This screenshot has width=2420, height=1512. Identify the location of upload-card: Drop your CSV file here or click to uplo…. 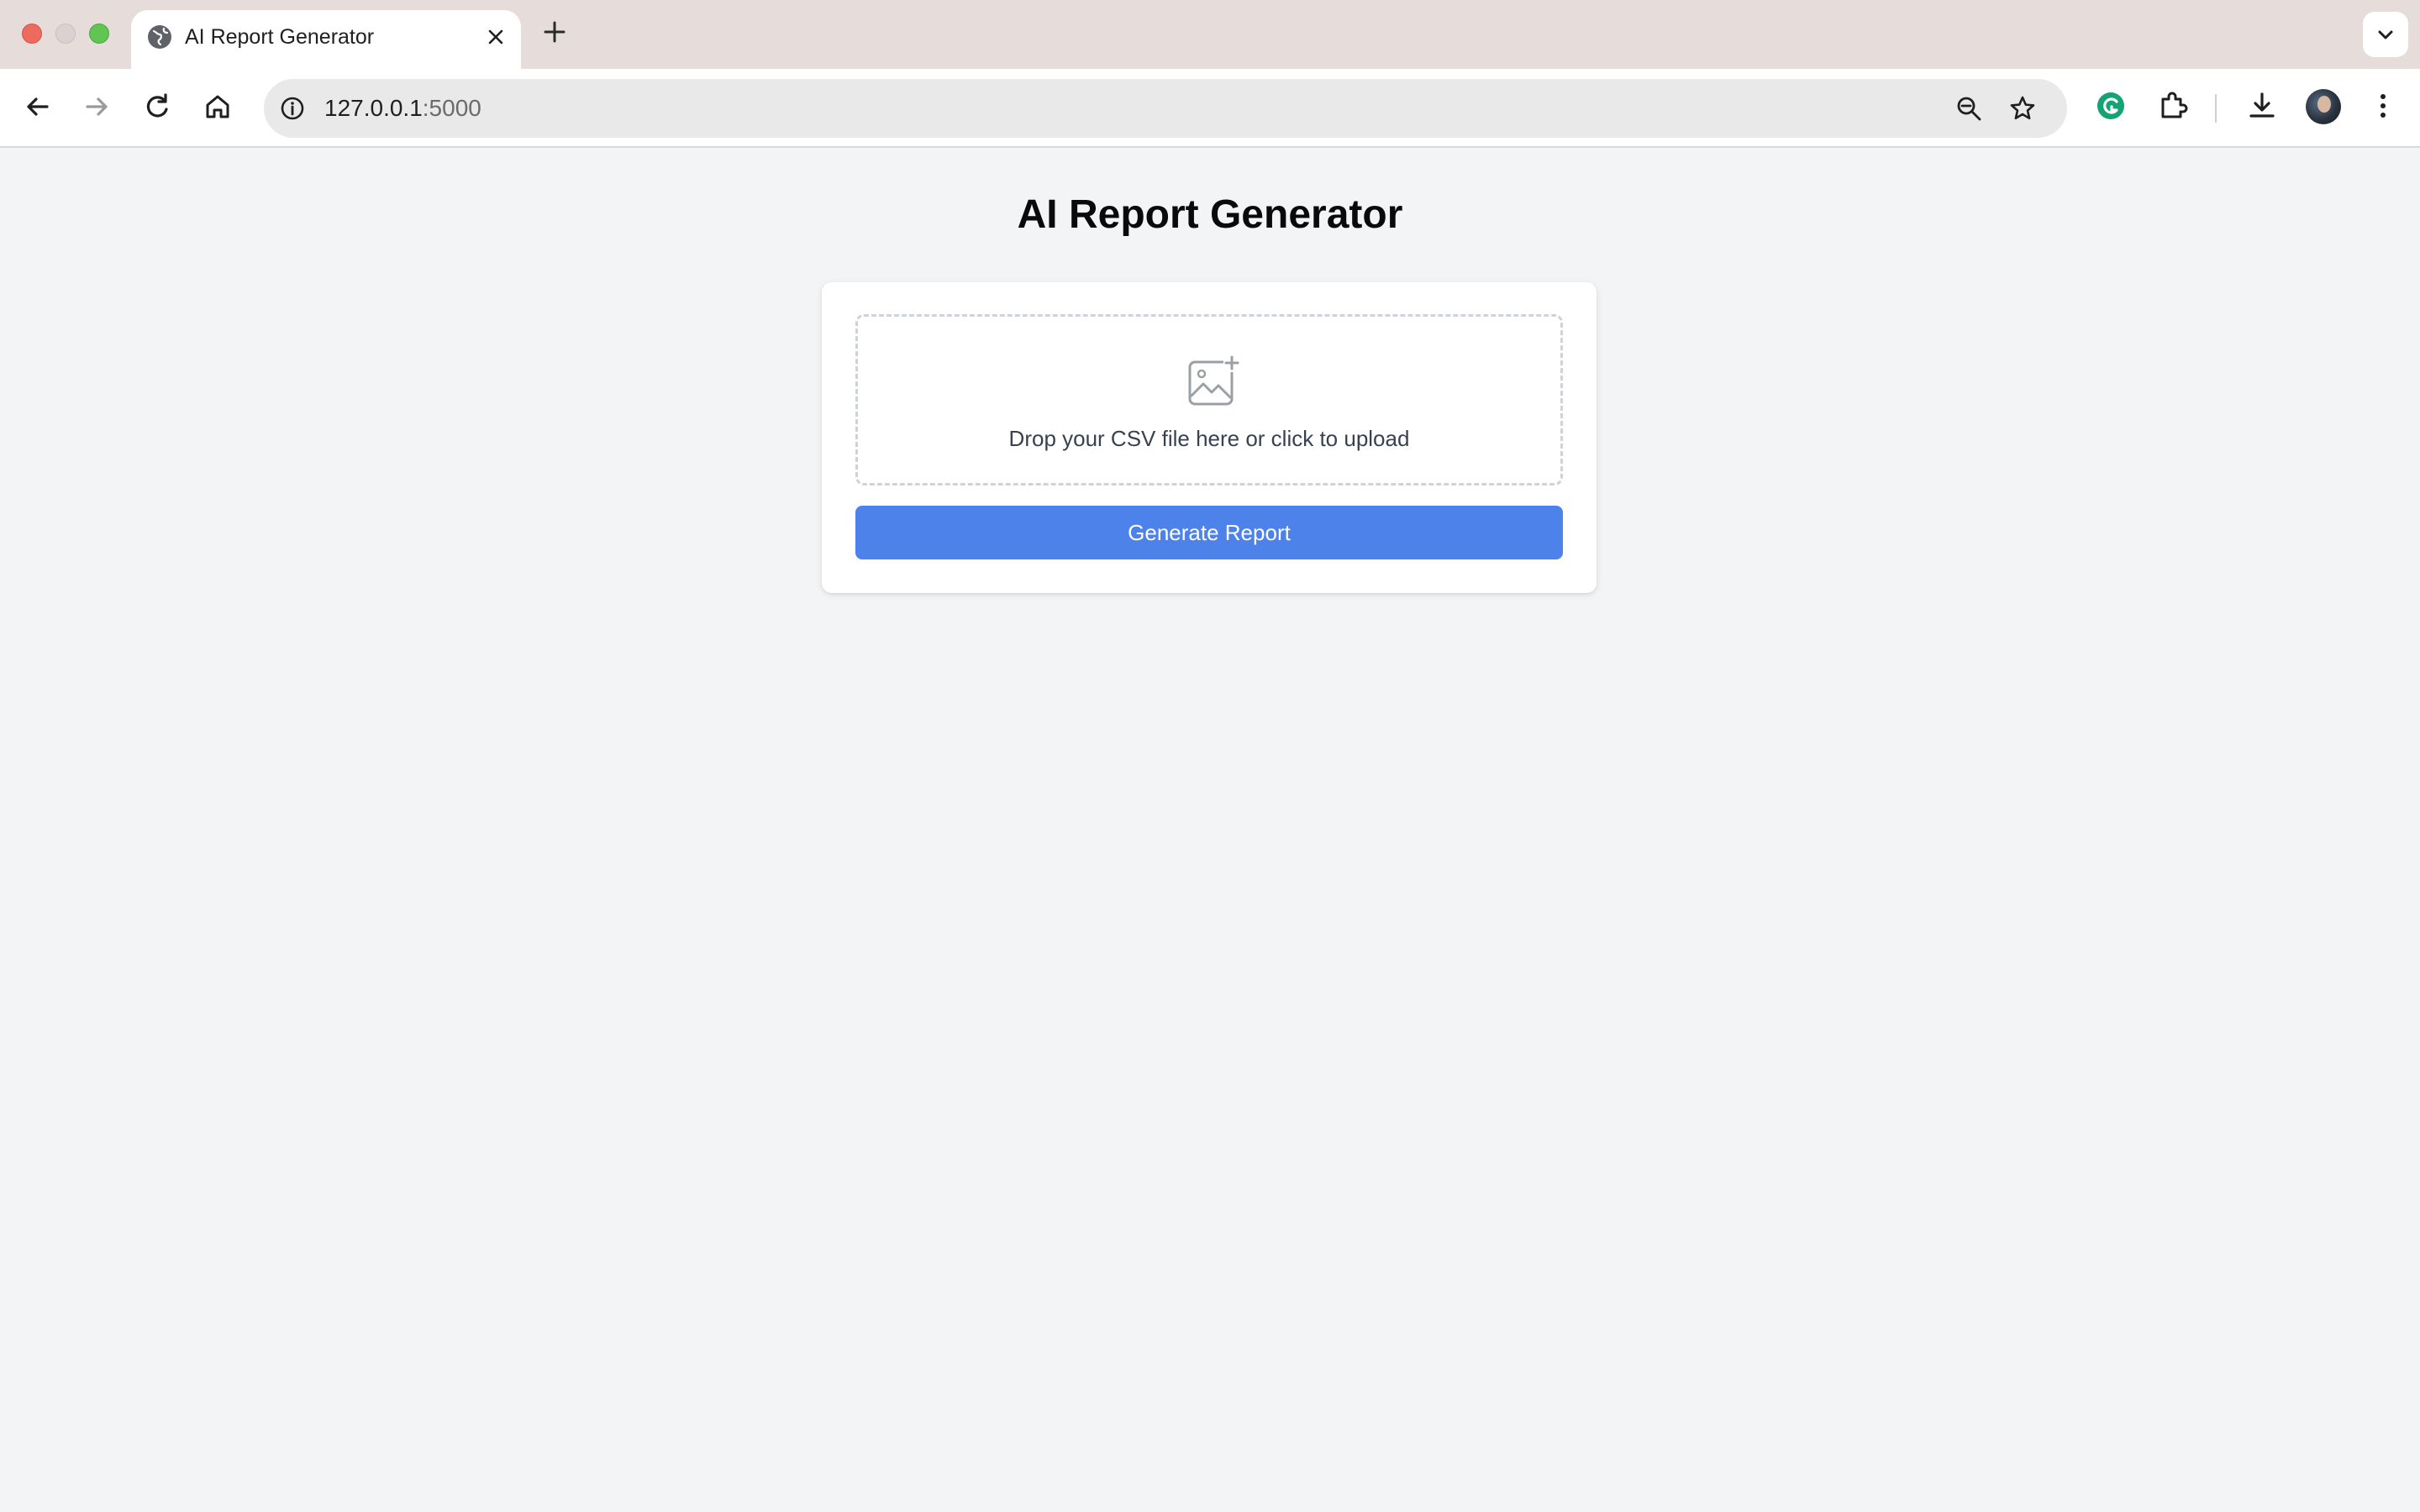
(1209, 437).